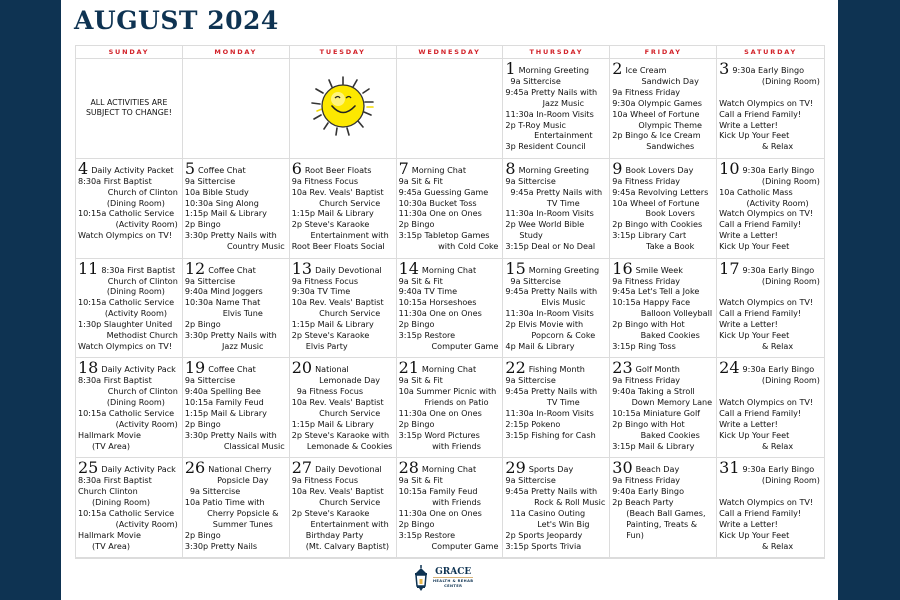 This screenshot has height=600, width=900. Describe the element at coordinates (670, 80) in the screenshot. I see `activity-line: Sandwich Day` at that location.